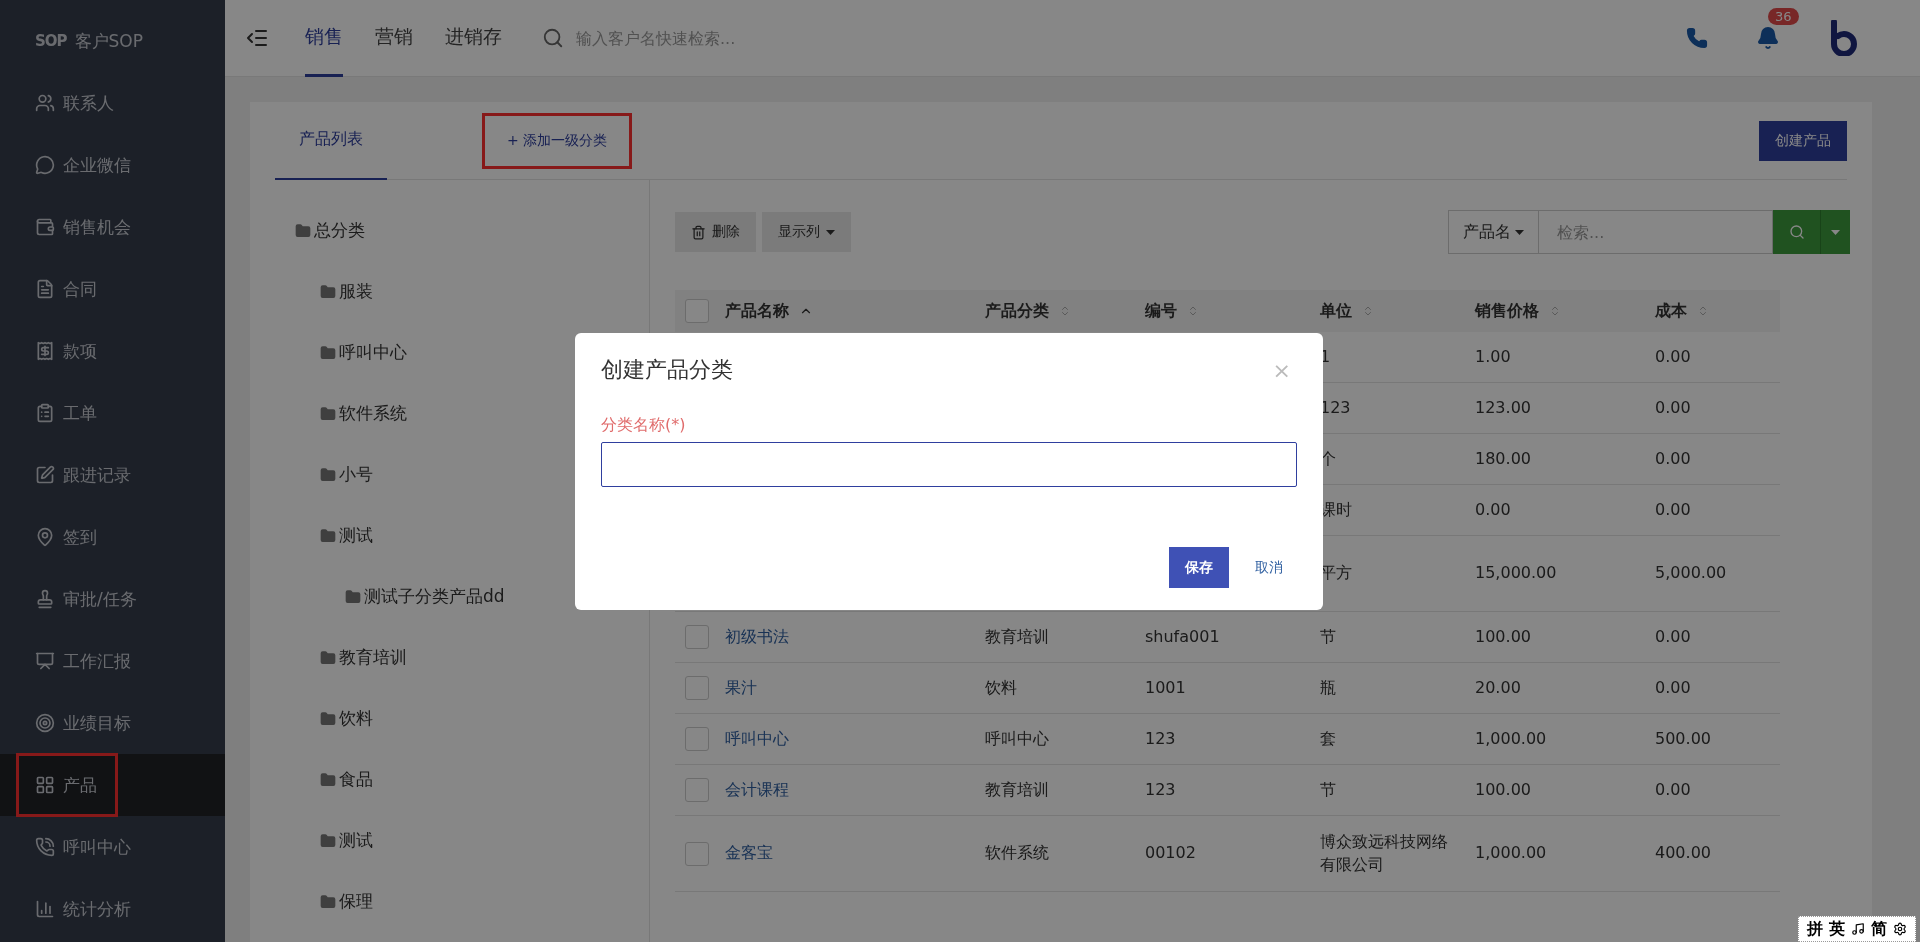  I want to click on product-link: 呼叫中心, so click(757, 739).